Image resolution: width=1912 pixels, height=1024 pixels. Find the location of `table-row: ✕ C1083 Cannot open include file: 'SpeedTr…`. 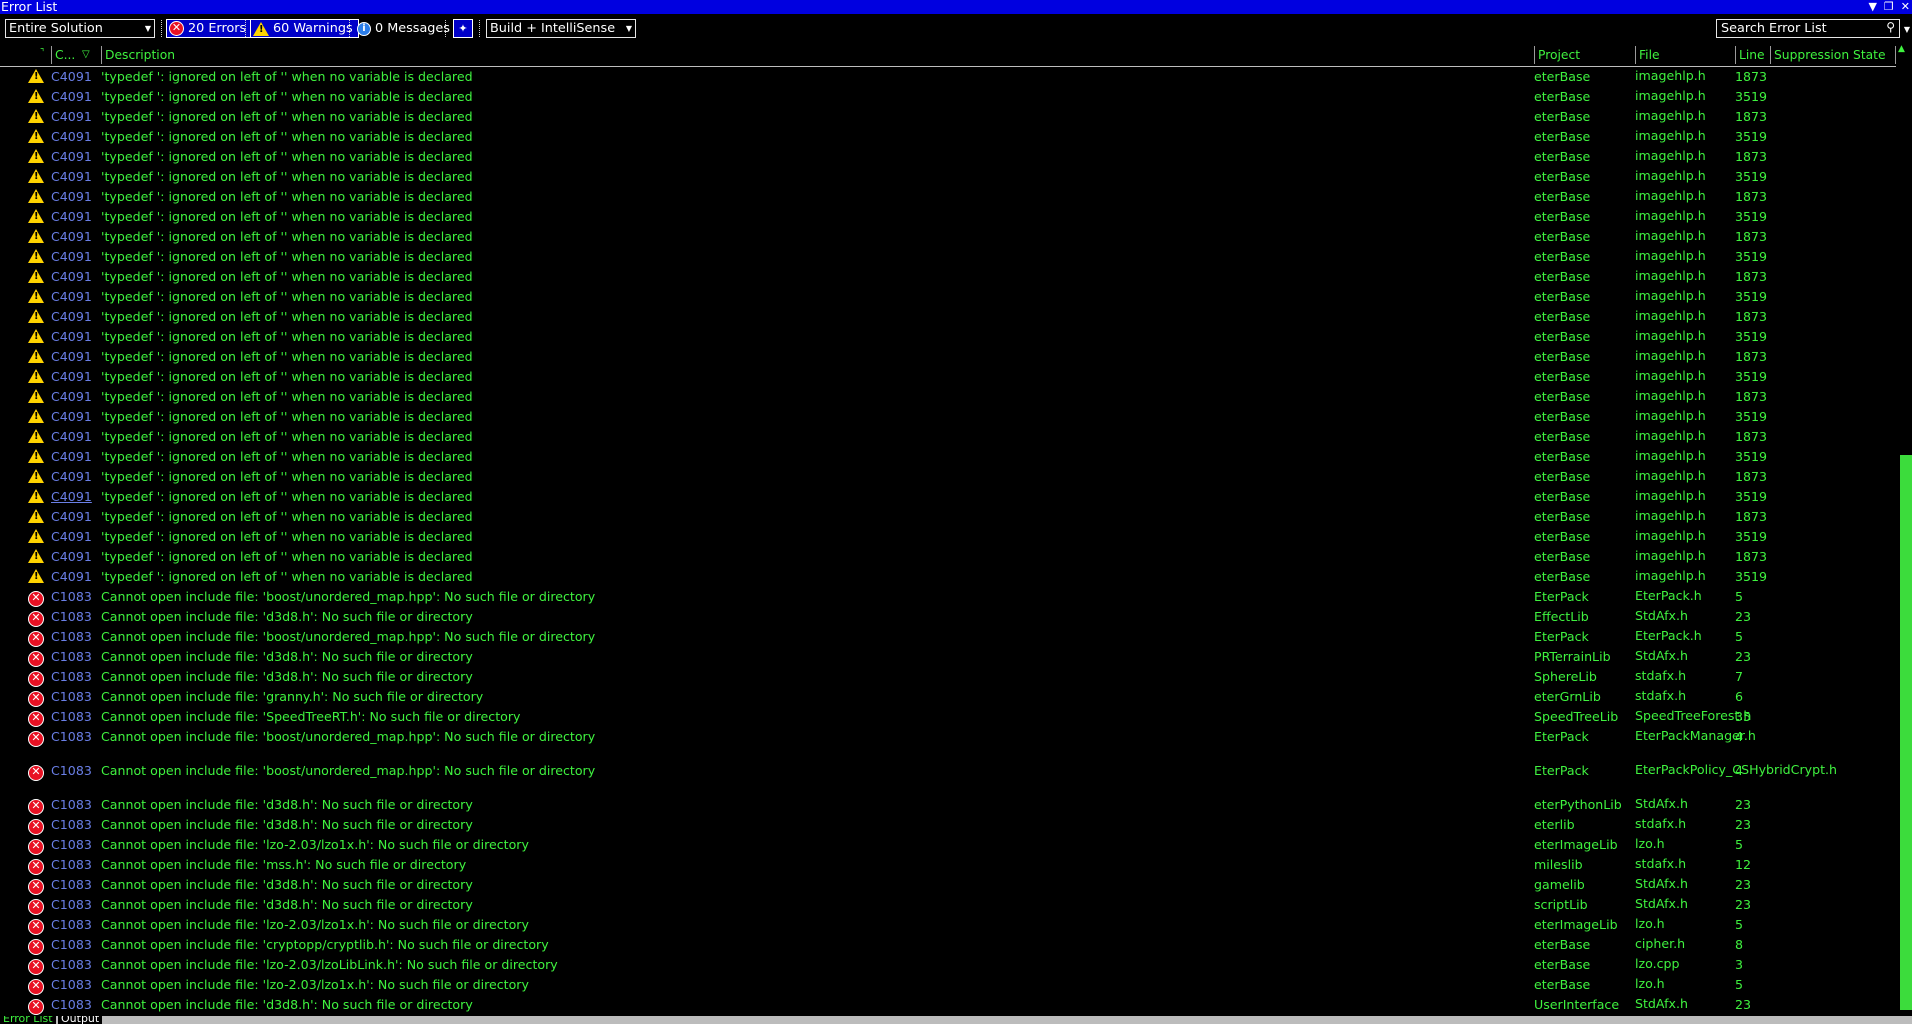

table-row: ✕ C1083 Cannot open include file: 'SpeedTr… is located at coordinates (948, 717).